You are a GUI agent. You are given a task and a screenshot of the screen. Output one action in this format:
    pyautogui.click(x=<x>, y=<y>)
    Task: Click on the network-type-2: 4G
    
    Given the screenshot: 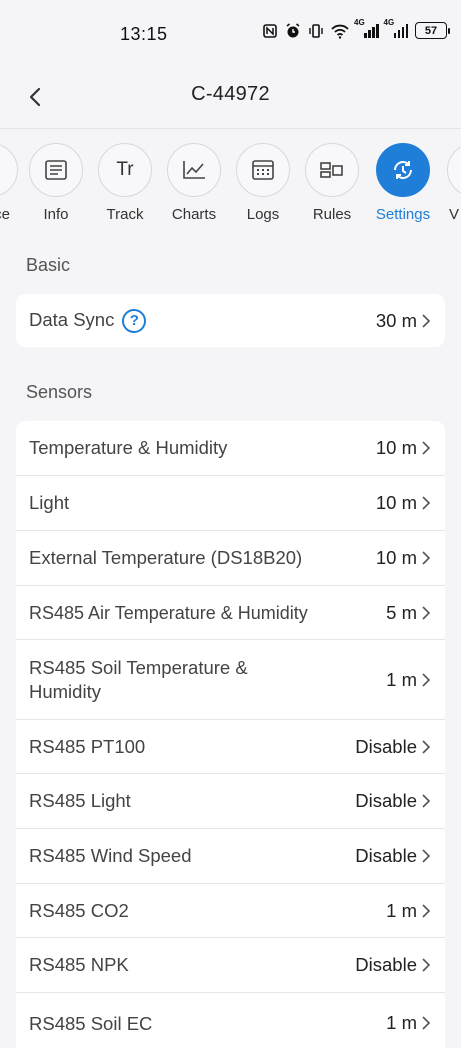 What is the action you would take?
    pyautogui.click(x=389, y=22)
    